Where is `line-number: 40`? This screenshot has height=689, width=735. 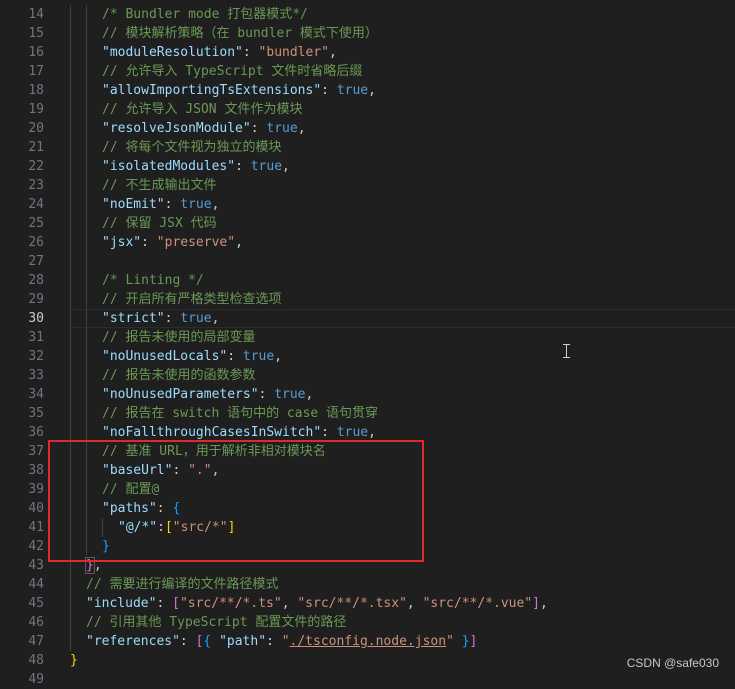
line-number: 40 is located at coordinates (36, 508).